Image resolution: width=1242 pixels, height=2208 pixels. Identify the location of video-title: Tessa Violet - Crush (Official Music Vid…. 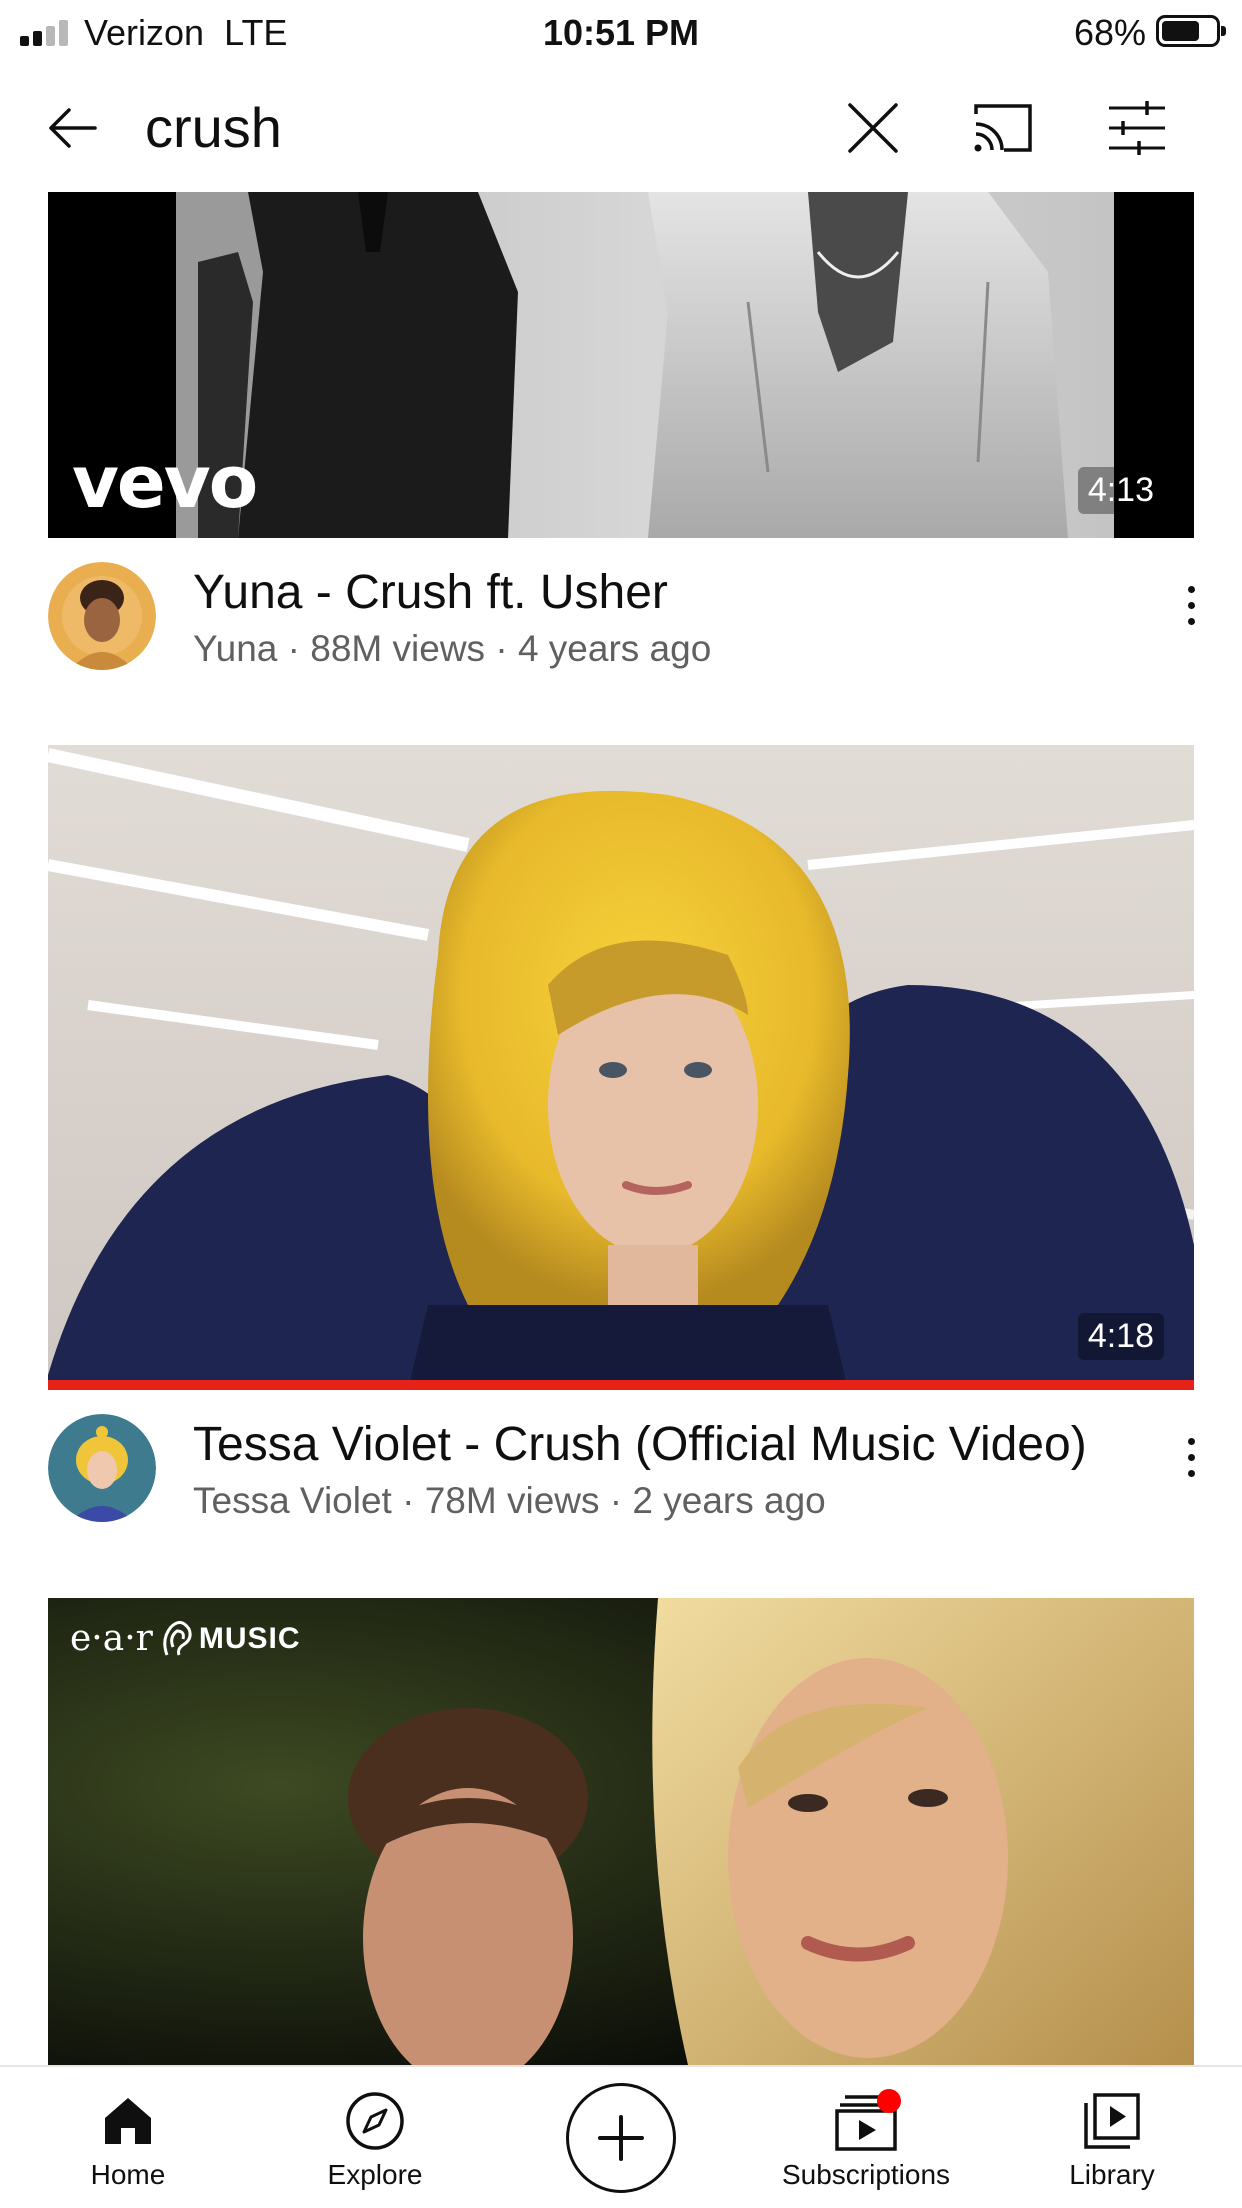
(673, 1445).